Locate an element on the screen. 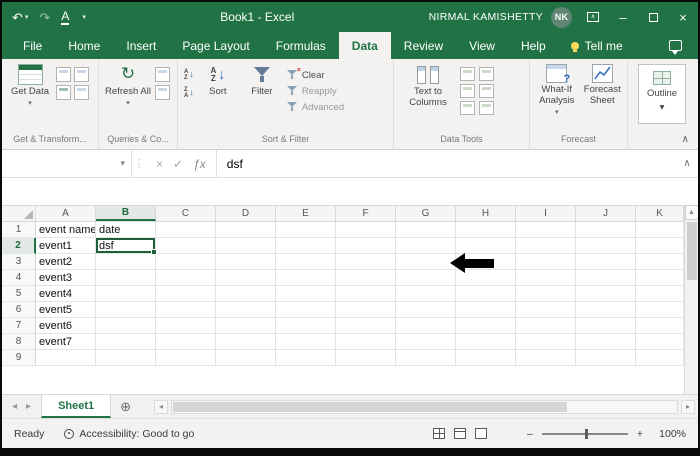 The height and width of the screenshot is (456, 700). cell-G1 is located at coordinates (426, 230).